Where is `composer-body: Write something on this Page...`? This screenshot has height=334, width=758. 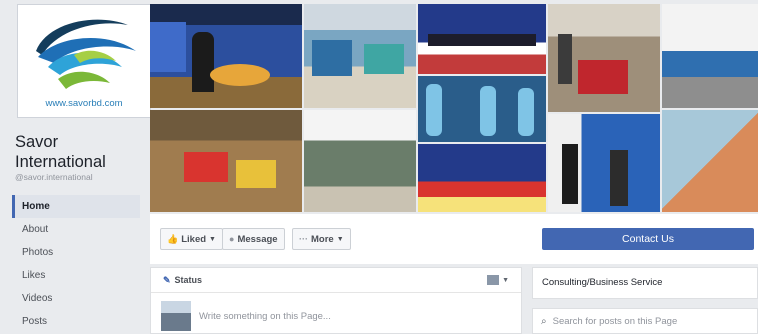 composer-body: Write something on this Page... is located at coordinates (336, 313).